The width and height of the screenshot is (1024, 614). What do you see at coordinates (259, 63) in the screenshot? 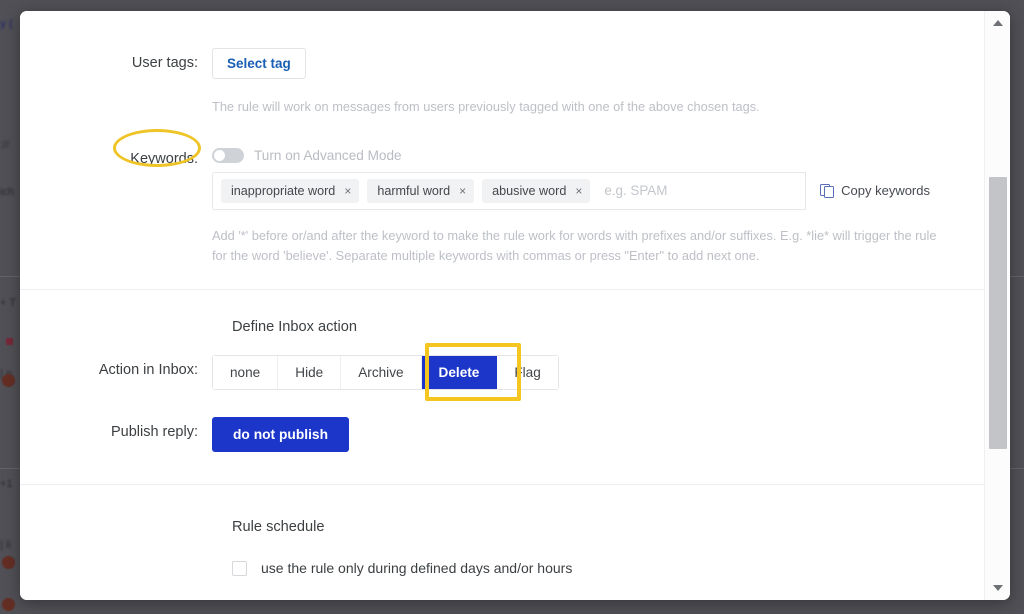
I see `select-tag-button: Select tag` at bounding box center [259, 63].